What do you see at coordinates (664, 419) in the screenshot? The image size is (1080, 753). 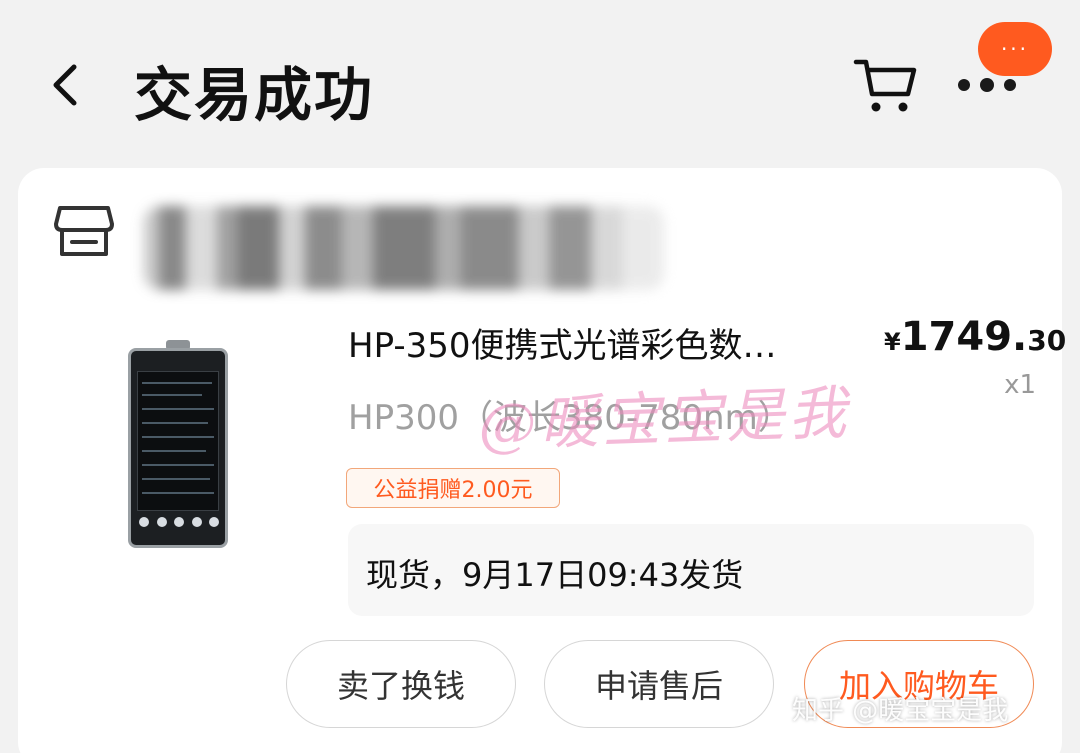 I see `watermark-center: @暖宝宝是我` at bounding box center [664, 419].